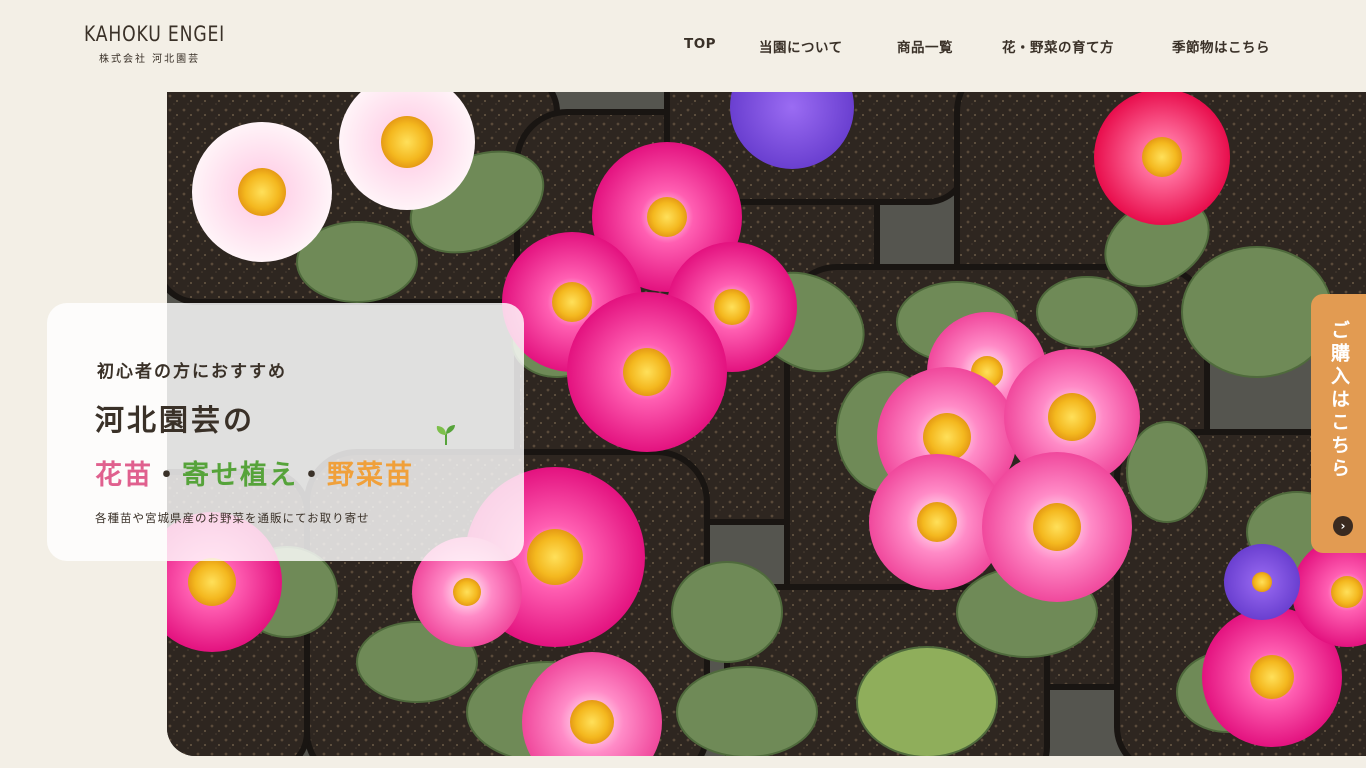 This screenshot has height=768, width=1366. Describe the element at coordinates (1343, 526) in the screenshot. I see `chevron-right-icon: ›` at that location.